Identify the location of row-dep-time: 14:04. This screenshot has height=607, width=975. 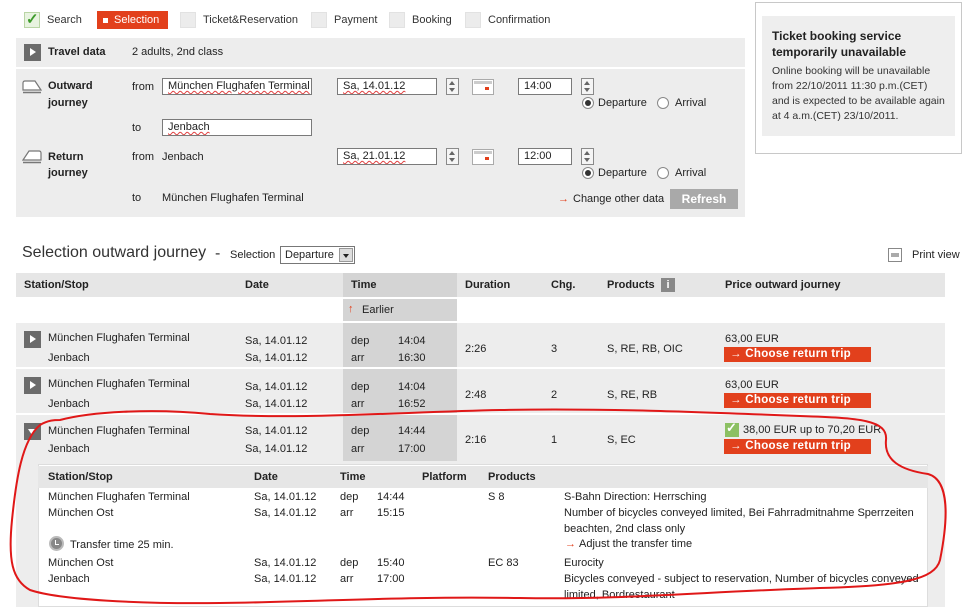
(412, 341).